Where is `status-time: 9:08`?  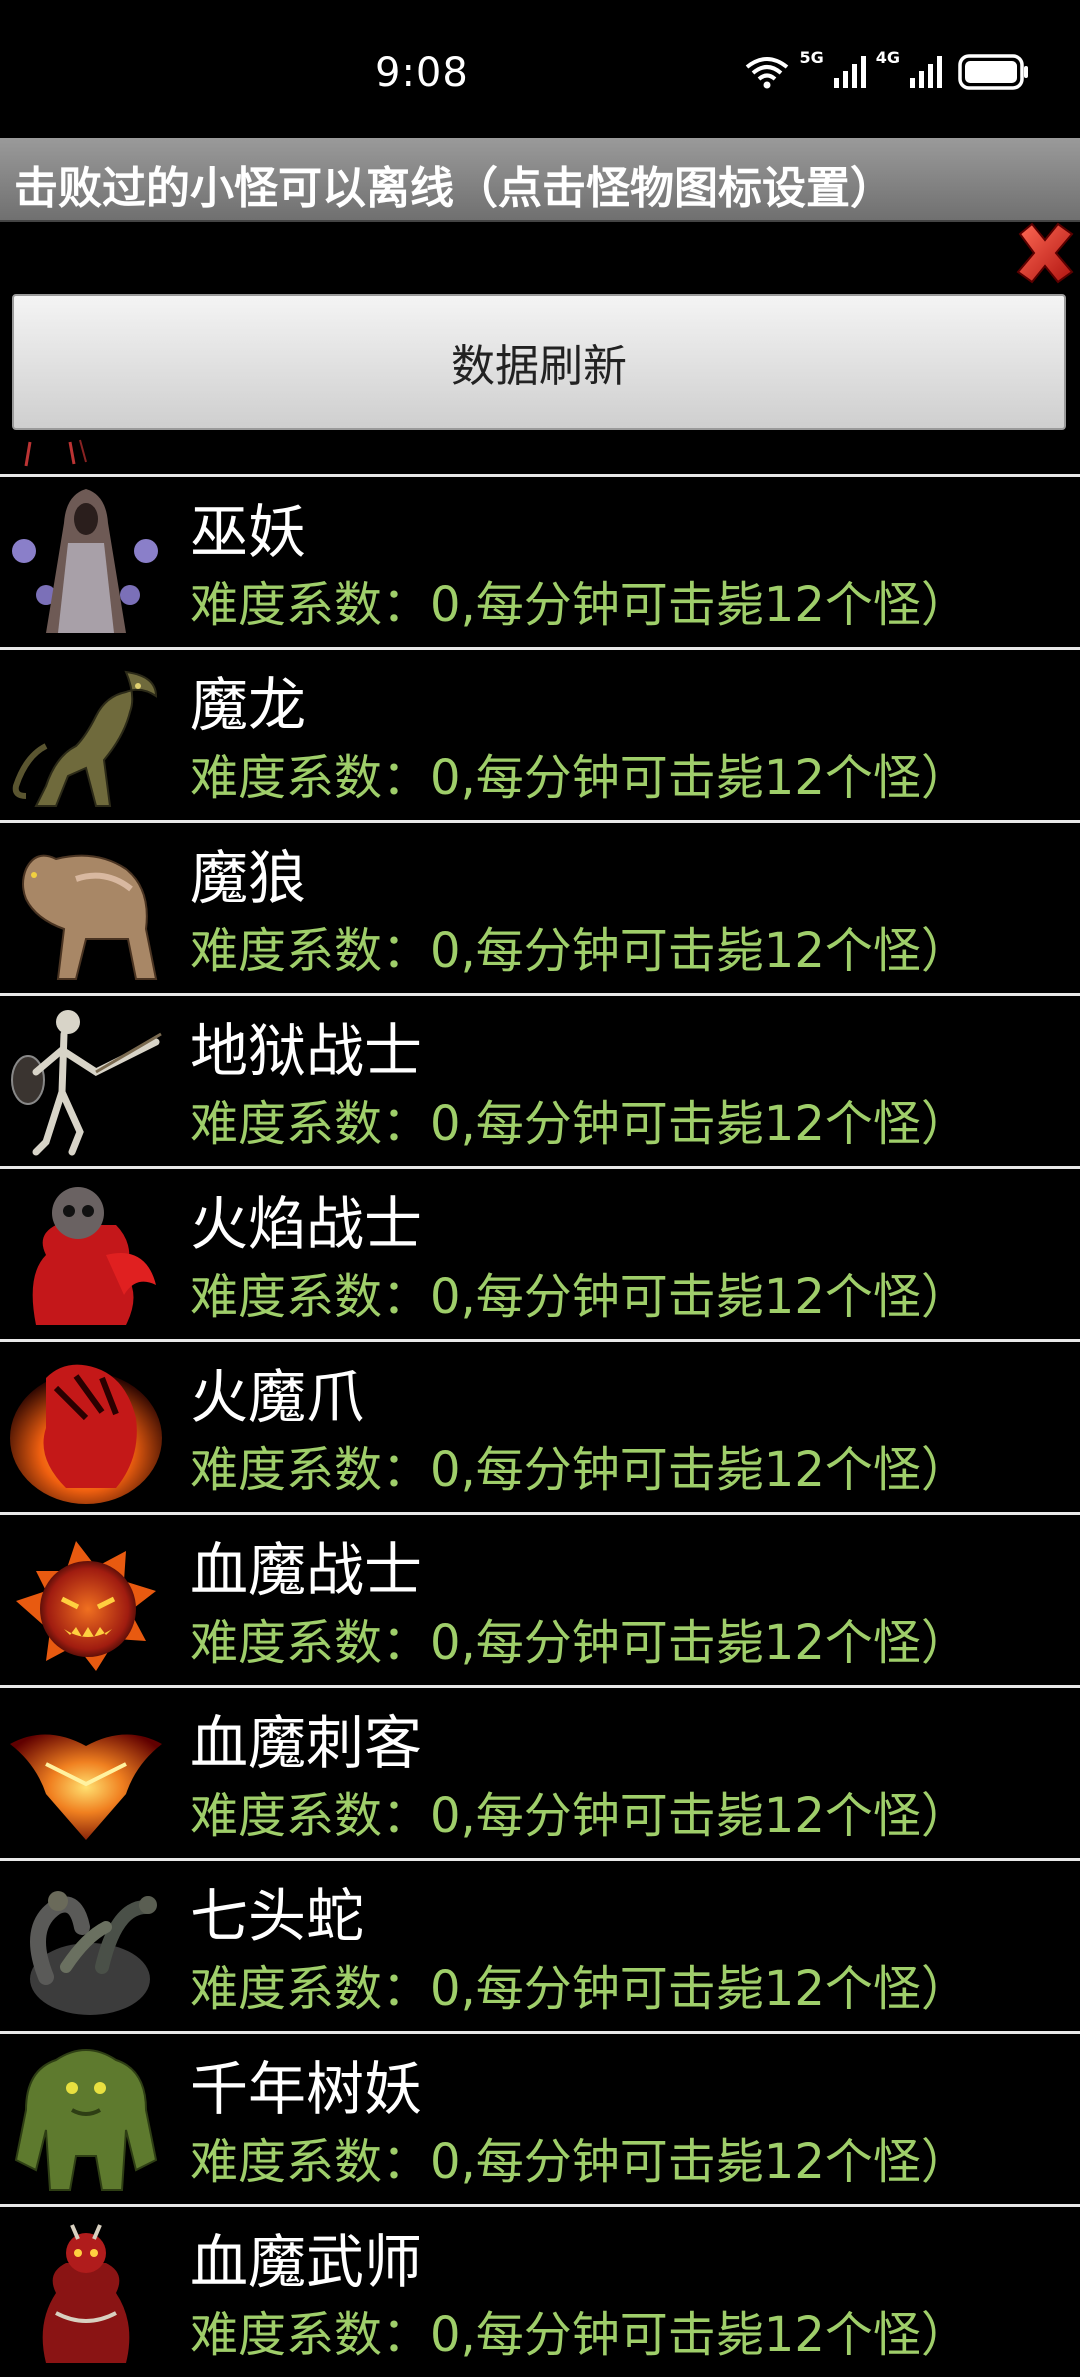 status-time: 9:08 is located at coordinates (422, 73).